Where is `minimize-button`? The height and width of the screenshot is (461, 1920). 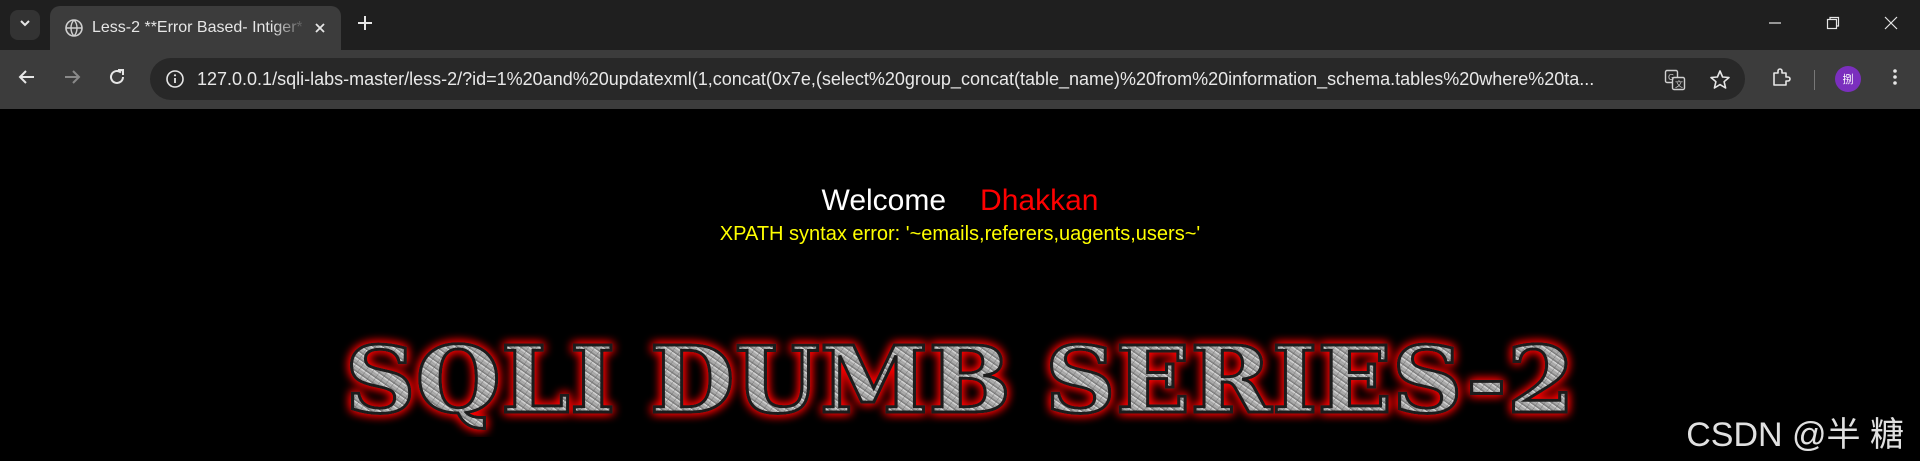 minimize-button is located at coordinates (1775, 25).